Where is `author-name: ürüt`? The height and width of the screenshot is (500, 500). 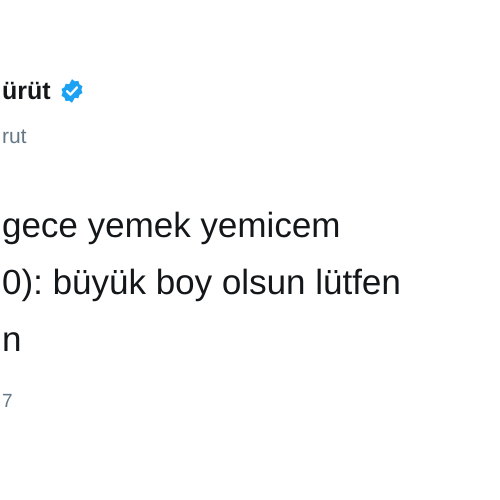
author-name: ürüt is located at coordinates (26, 91).